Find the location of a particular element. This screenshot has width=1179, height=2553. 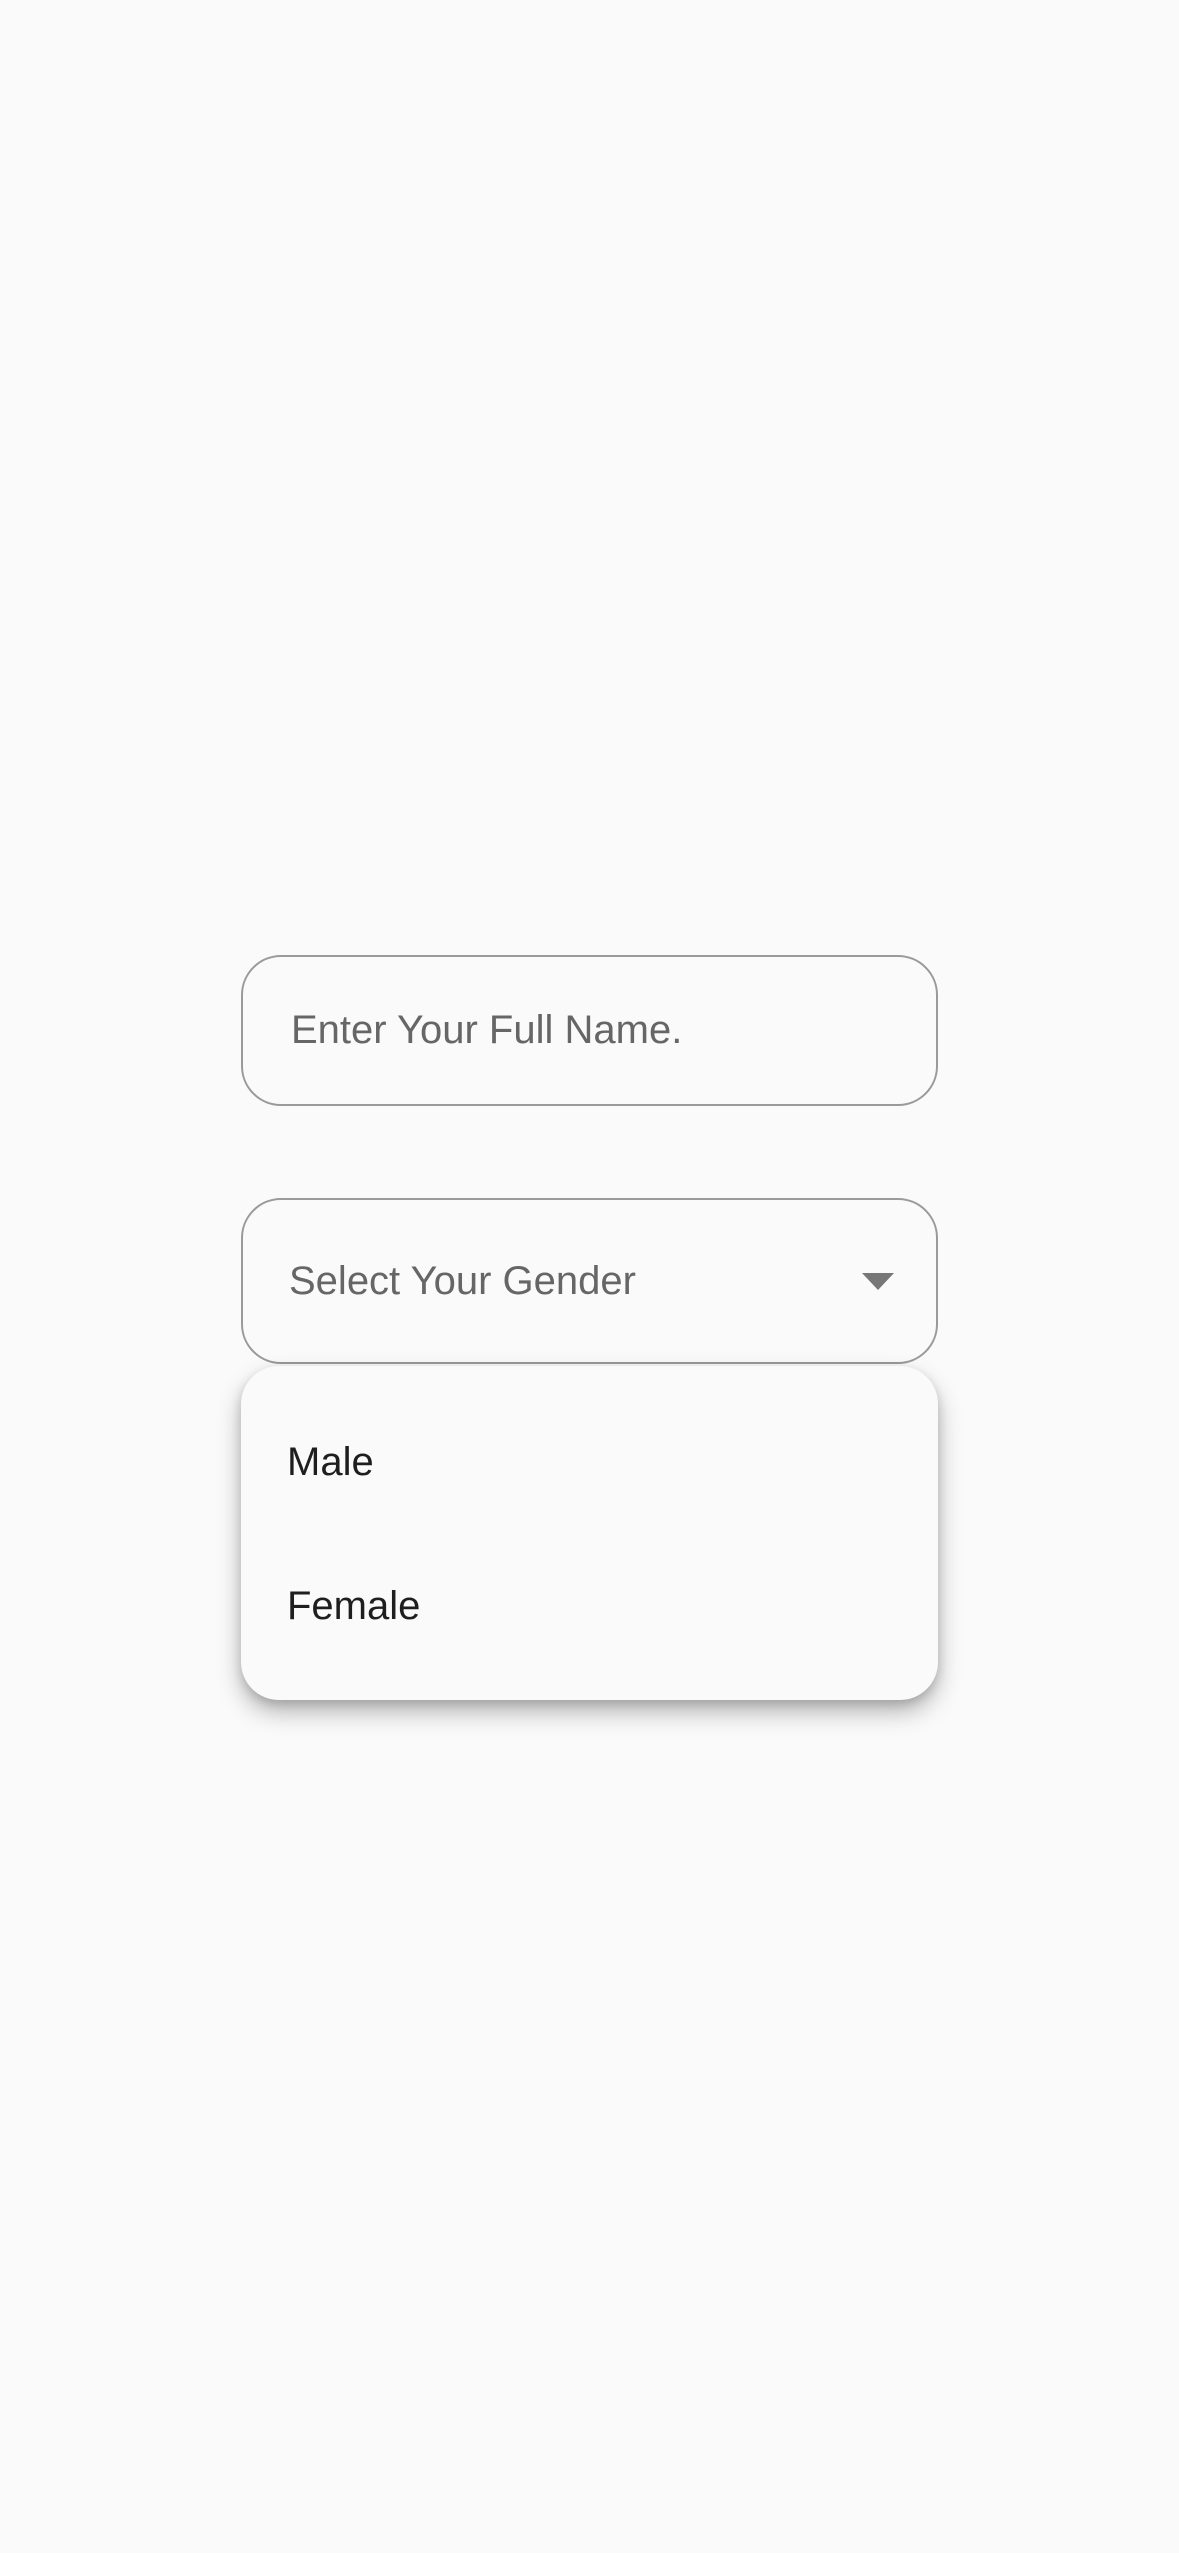

full-name-field is located at coordinates (589, 1030).